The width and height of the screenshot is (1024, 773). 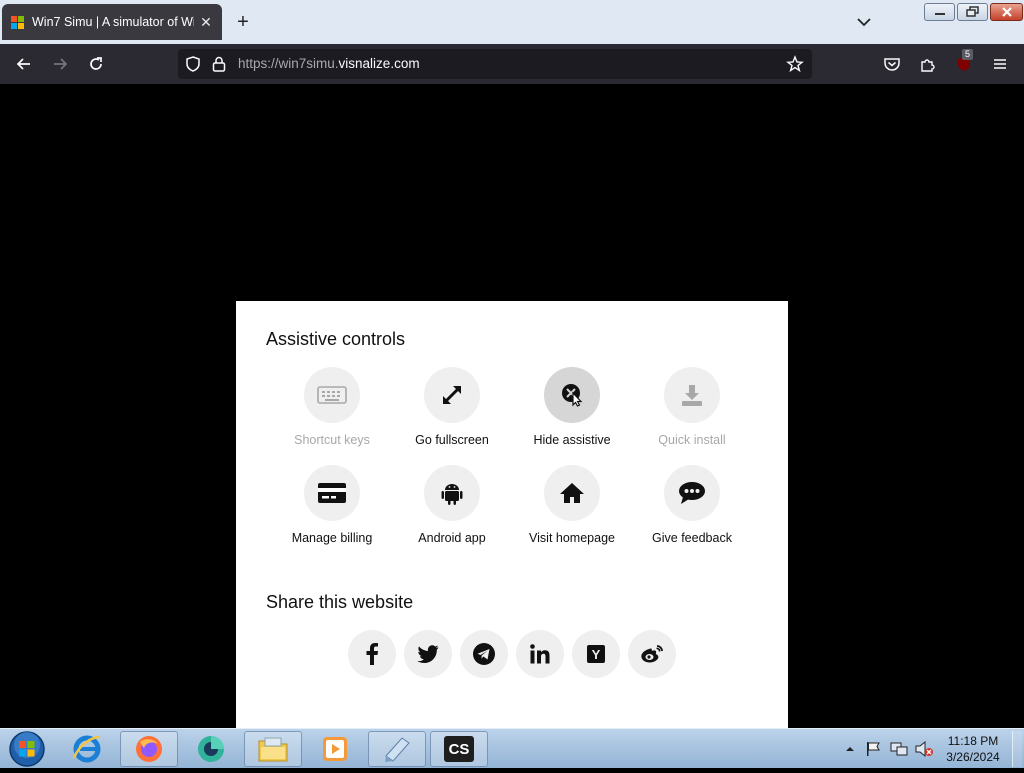 What do you see at coordinates (332, 493) in the screenshot?
I see `credit-card-icon` at bounding box center [332, 493].